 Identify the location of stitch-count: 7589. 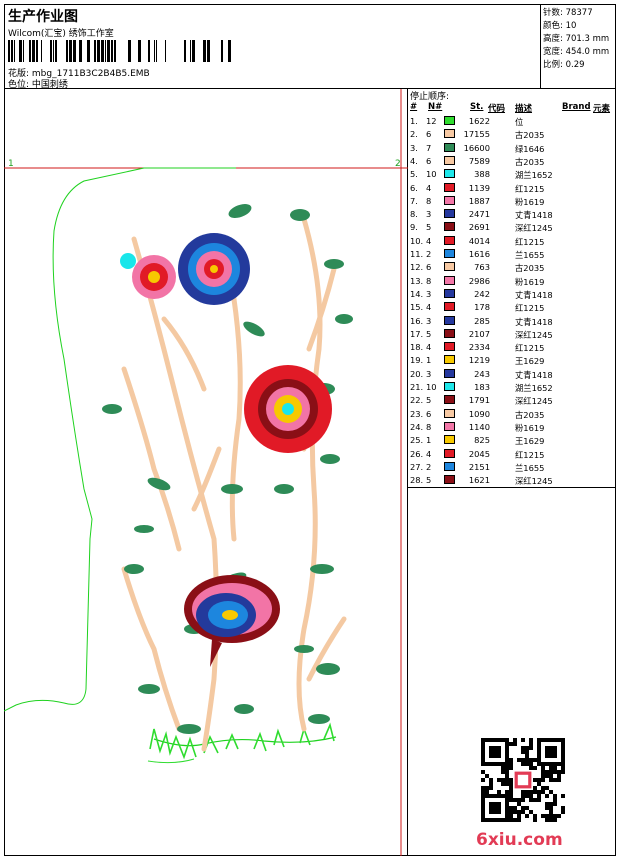
(479, 160).